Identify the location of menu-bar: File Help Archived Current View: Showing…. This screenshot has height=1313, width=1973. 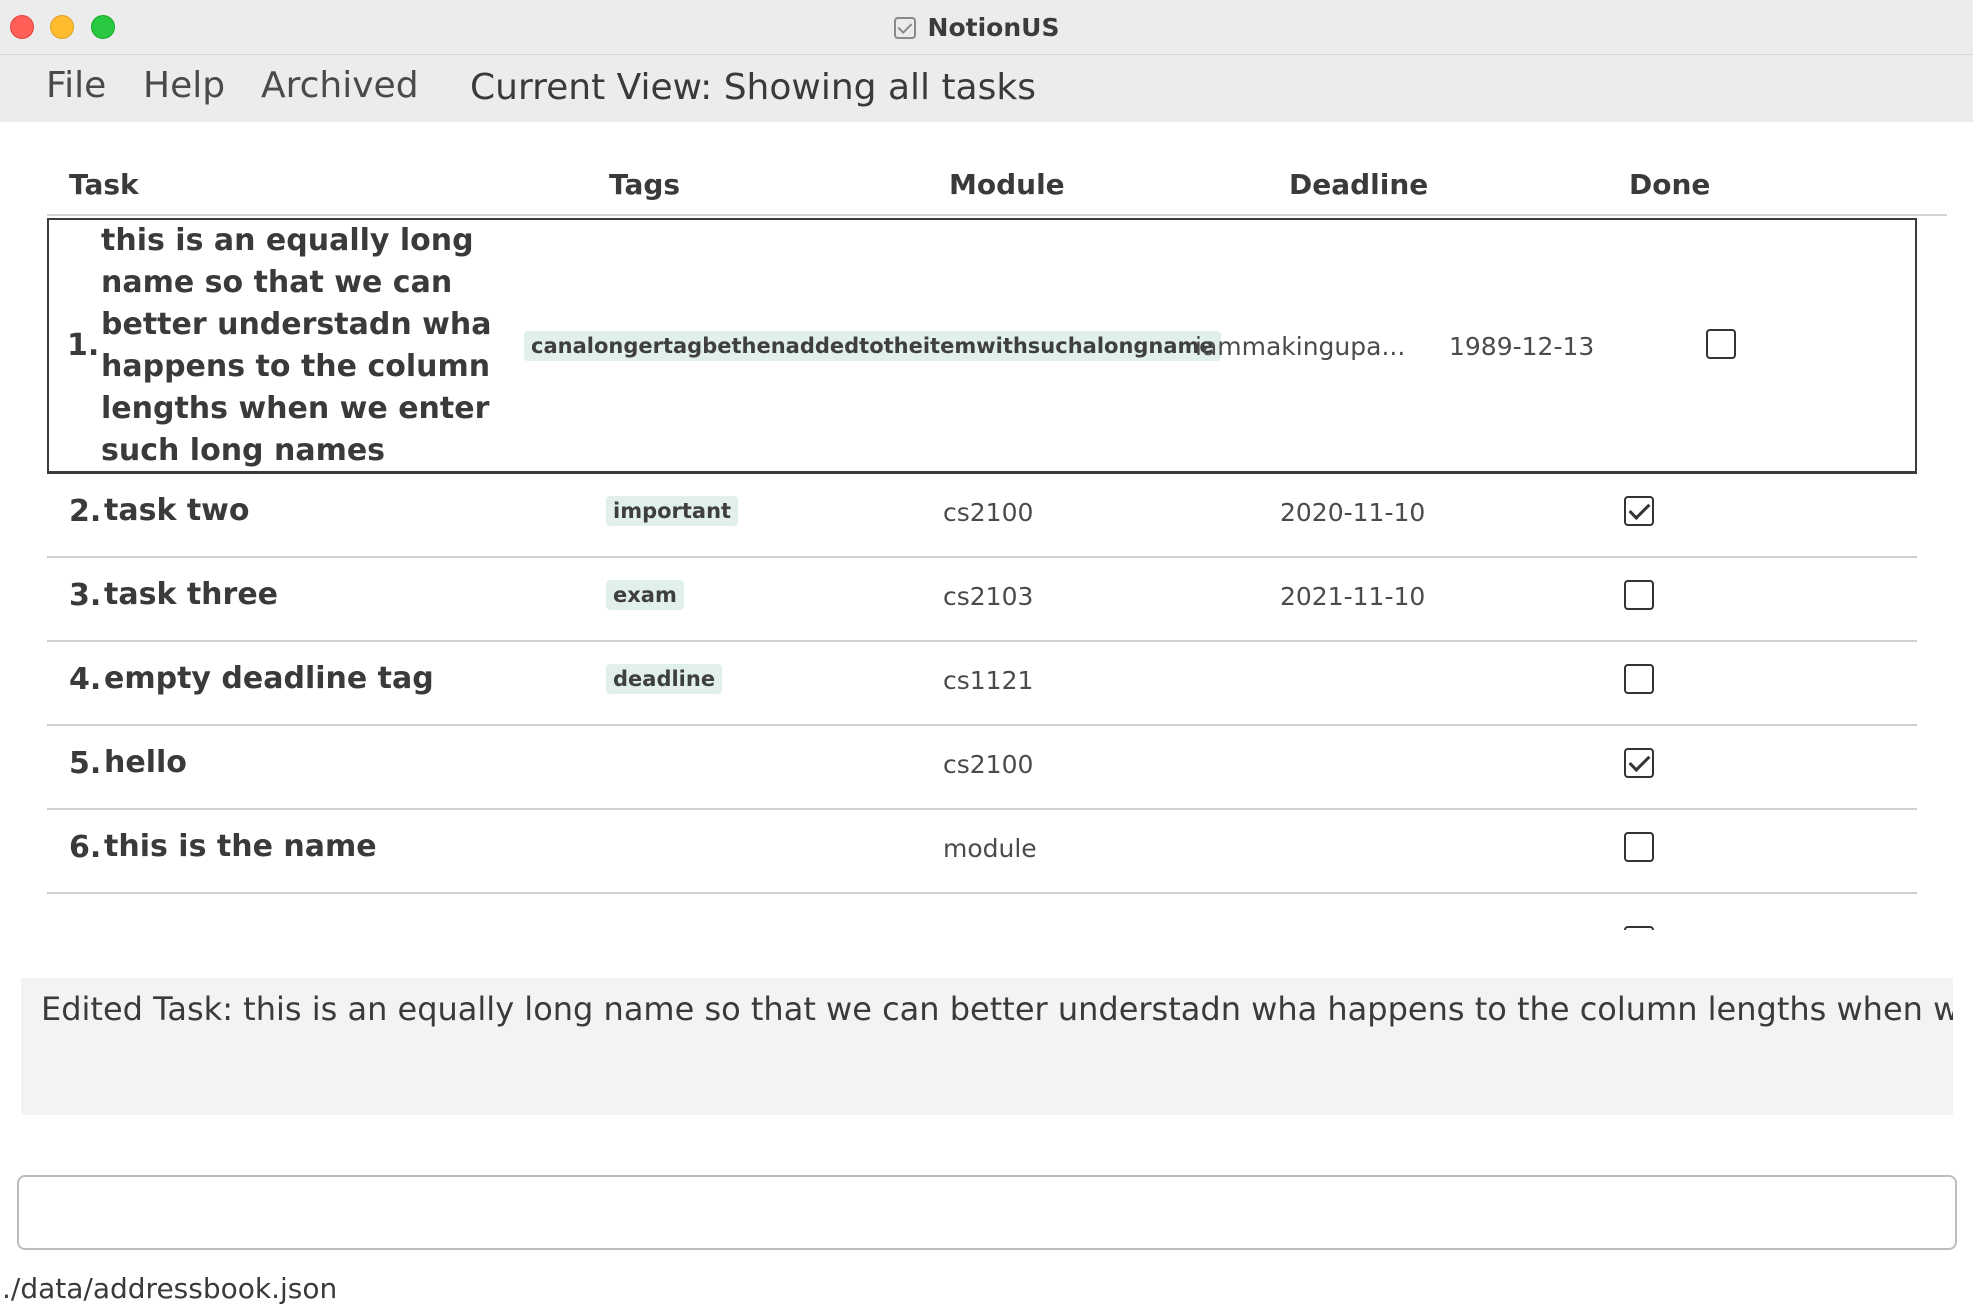
(986, 88).